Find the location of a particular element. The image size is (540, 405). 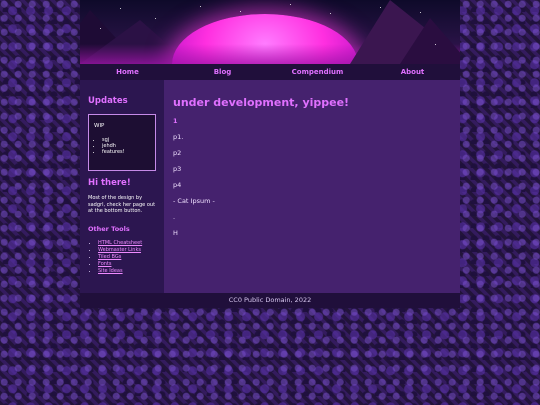

tool-link-html-cheatsheet: HTML Cheatsheet is located at coordinates (120, 243).